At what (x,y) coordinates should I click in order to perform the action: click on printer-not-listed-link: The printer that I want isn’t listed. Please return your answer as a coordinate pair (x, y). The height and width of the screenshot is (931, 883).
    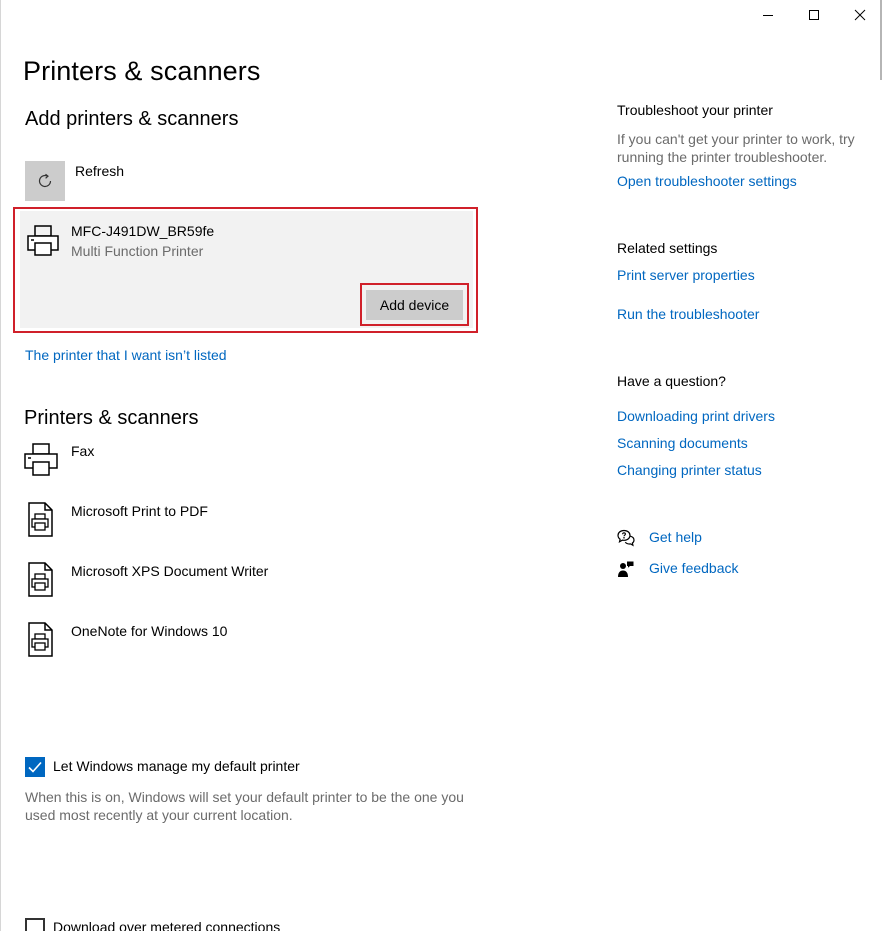
    Looking at the image, I should click on (126, 355).